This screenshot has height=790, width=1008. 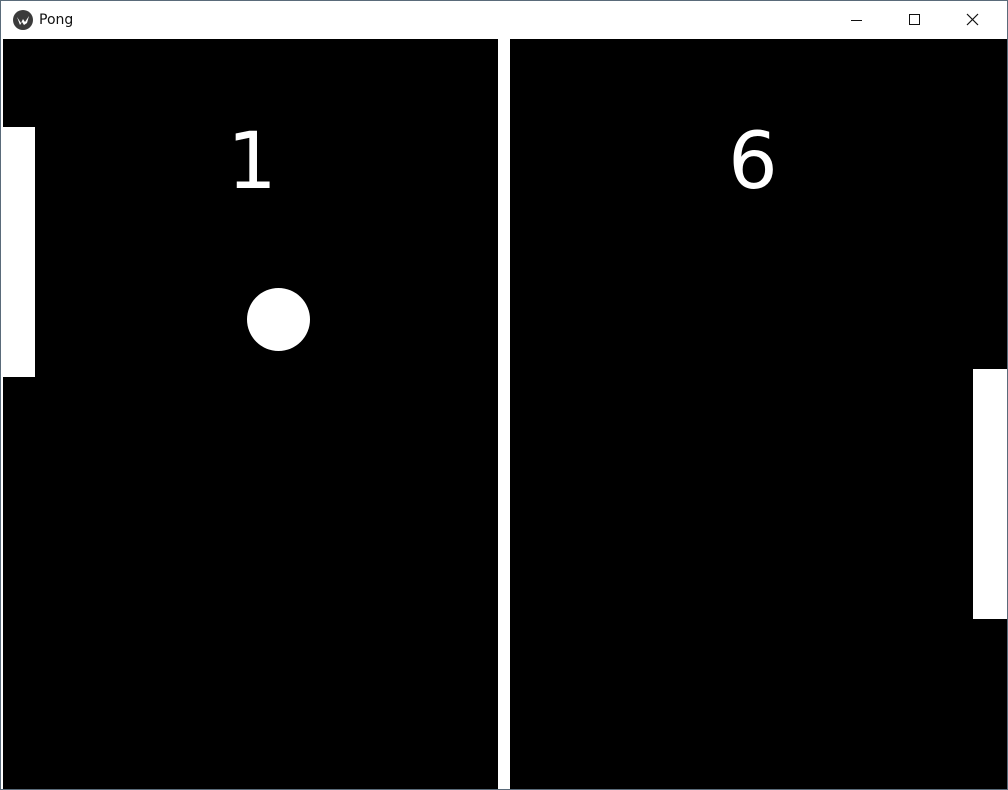 I want to click on player-right-score: 6, so click(x=753, y=162).